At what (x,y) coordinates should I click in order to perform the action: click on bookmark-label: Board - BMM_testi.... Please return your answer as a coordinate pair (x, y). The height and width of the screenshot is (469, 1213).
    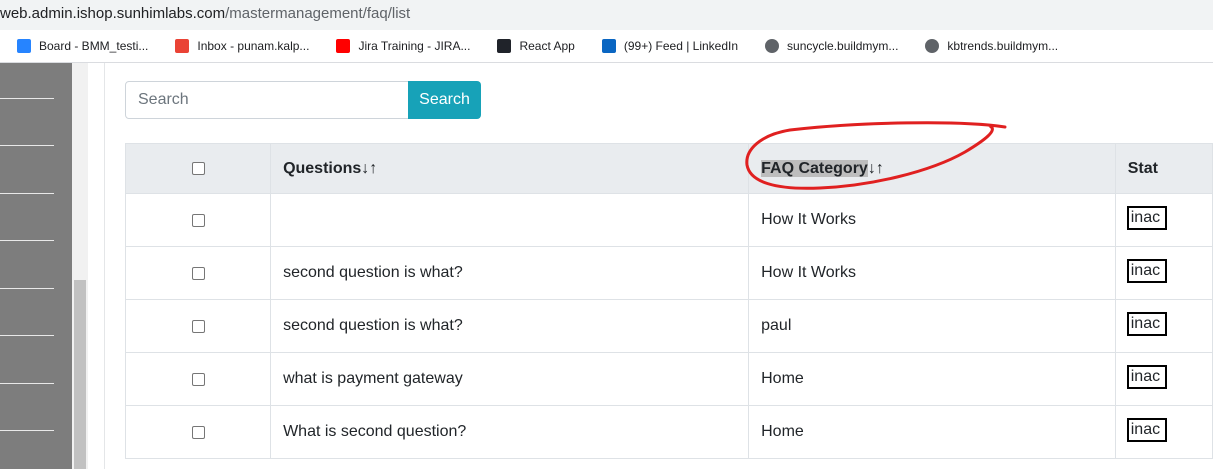
    Looking at the image, I should click on (94, 46).